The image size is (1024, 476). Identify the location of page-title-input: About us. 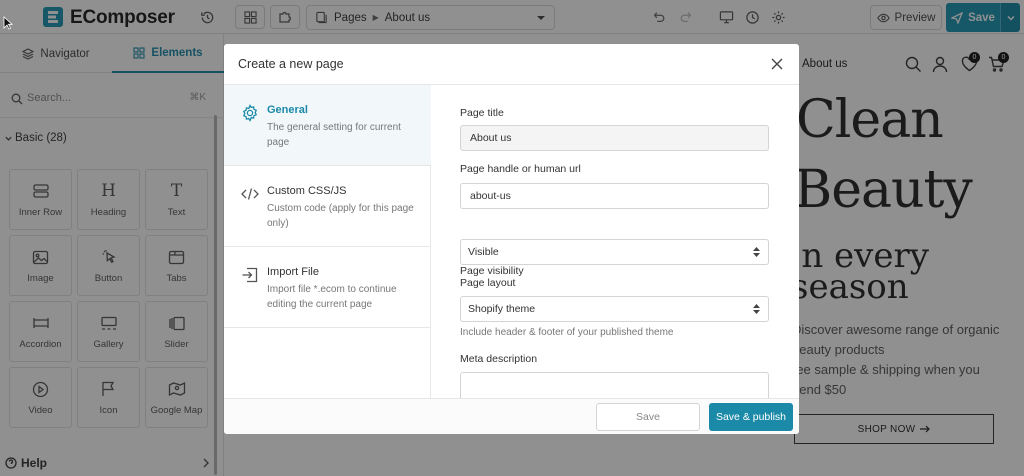
(614, 138).